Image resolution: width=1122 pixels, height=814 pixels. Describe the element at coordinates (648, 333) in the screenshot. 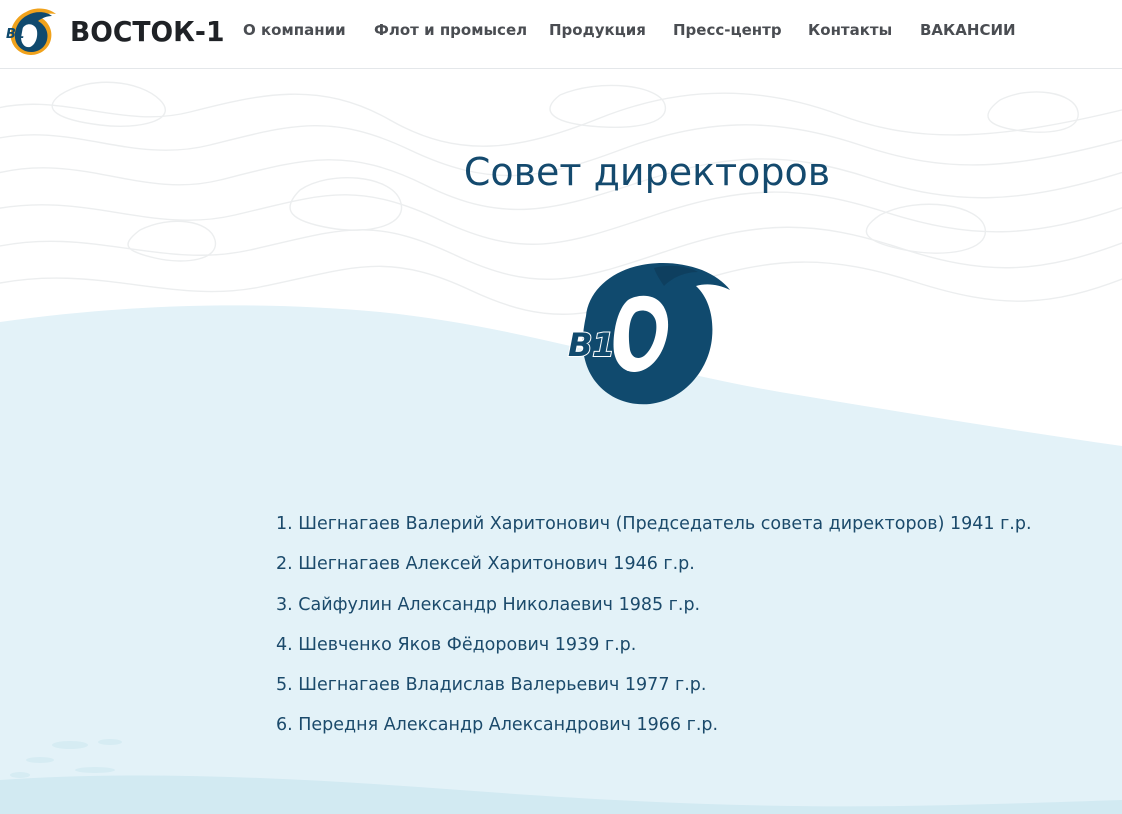

I see `board-logo-icon: В1` at that location.